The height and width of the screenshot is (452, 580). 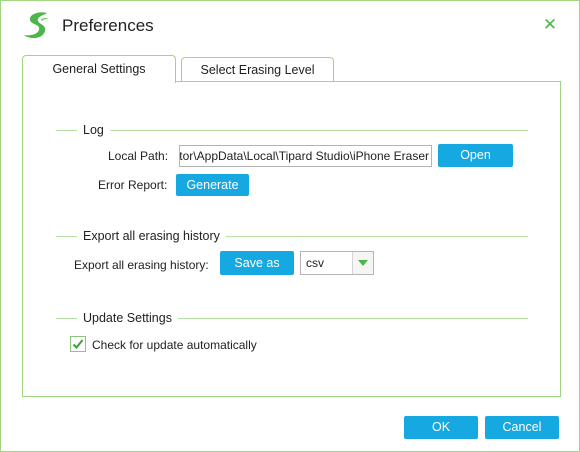 What do you see at coordinates (174, 345) in the screenshot?
I see `auto-update-label: Check for update automatically` at bounding box center [174, 345].